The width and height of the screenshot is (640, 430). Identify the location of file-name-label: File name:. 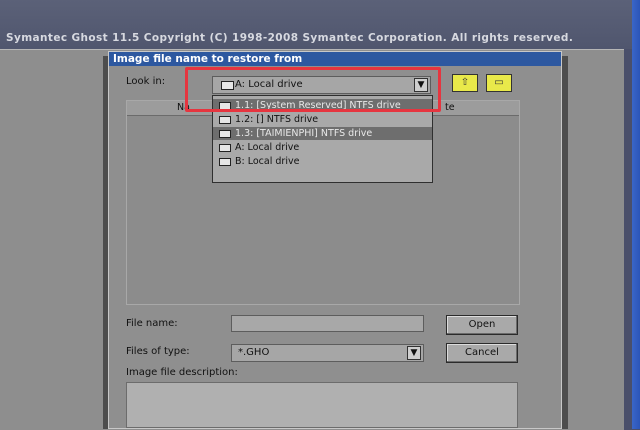
(152, 323).